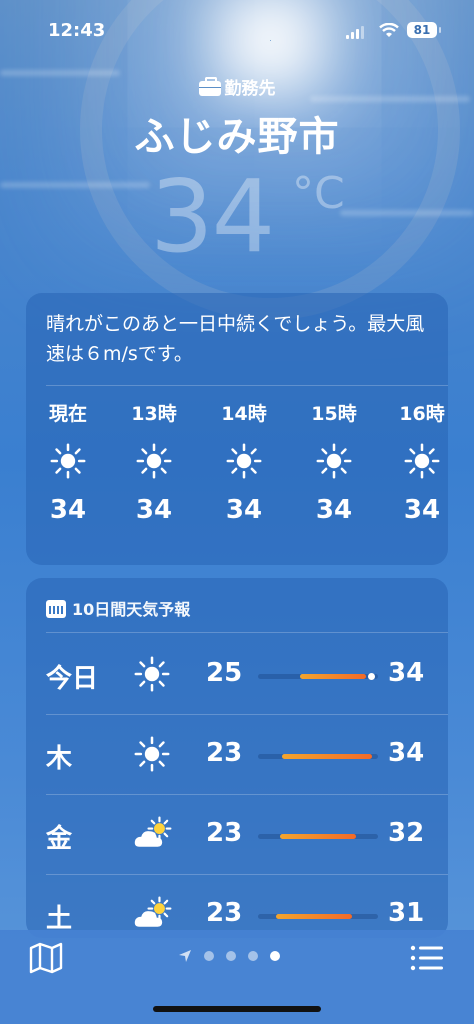 The height and width of the screenshot is (1024, 474). I want to click on forecast-row: 木 23 34, so click(237, 754).